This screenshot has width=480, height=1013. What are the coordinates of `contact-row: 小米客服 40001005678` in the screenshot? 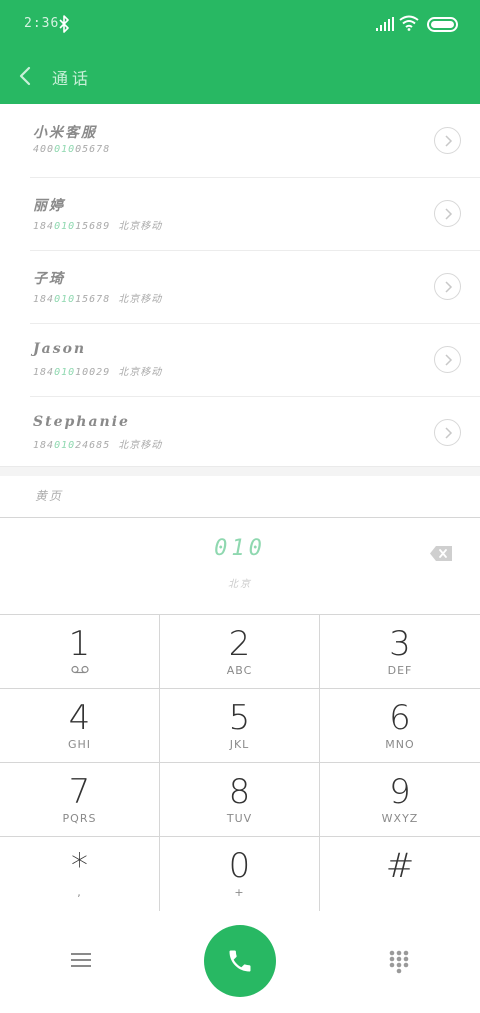 It's located at (240, 140).